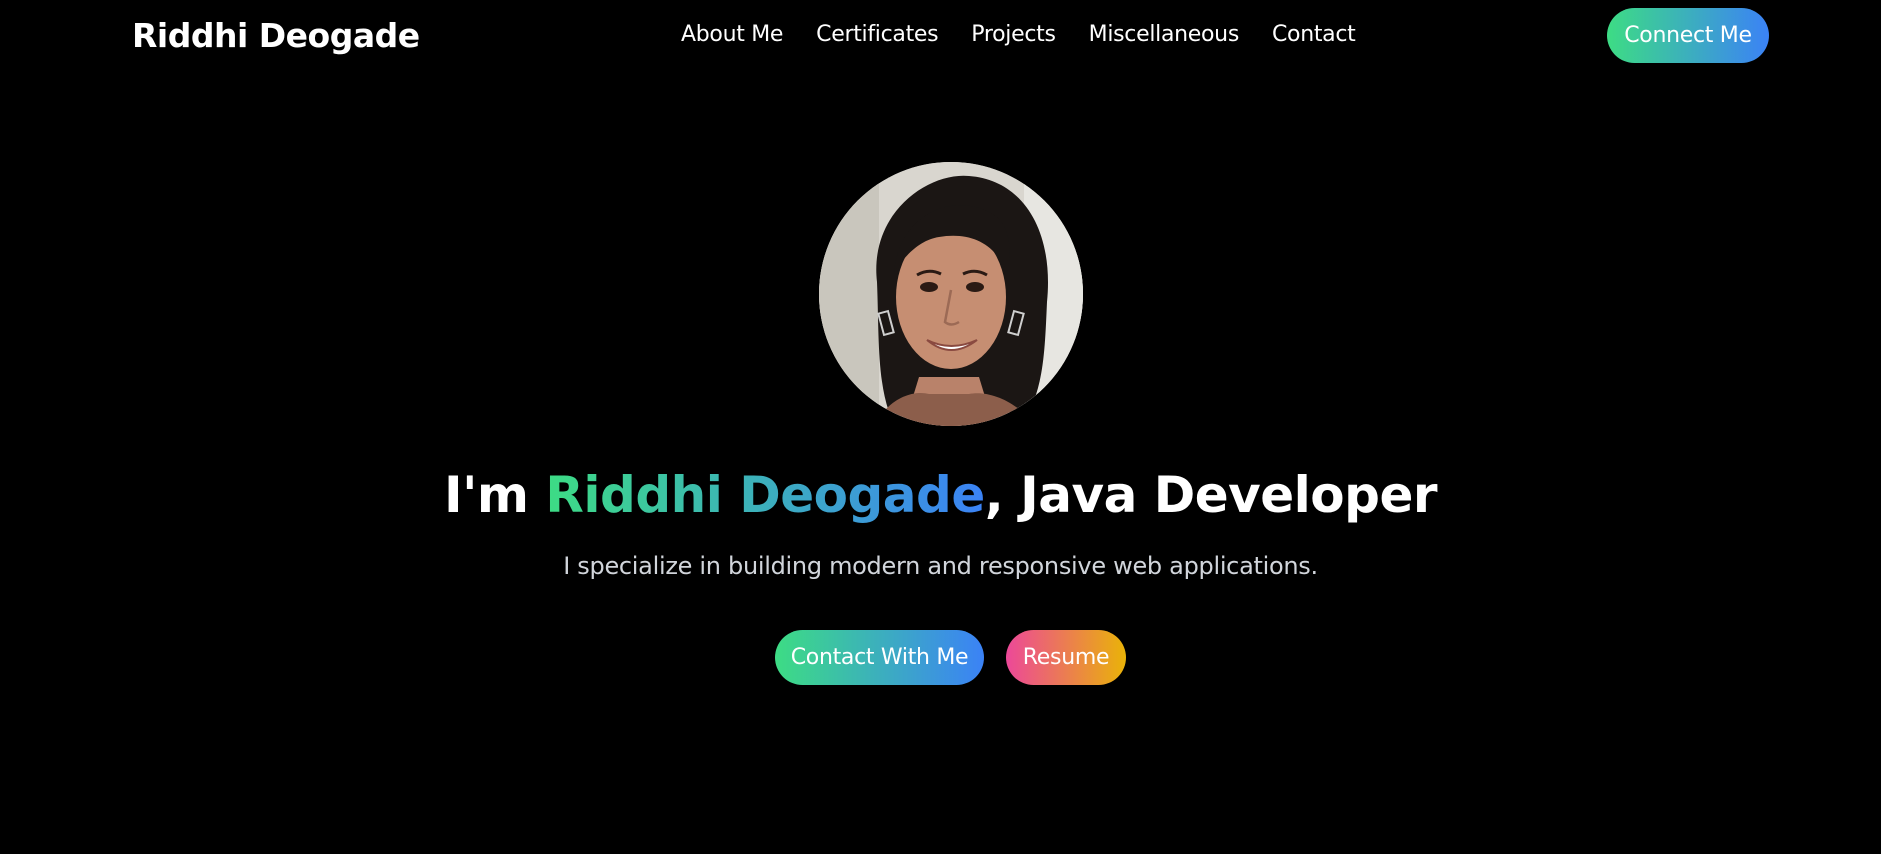 The image size is (1881, 854). Describe the element at coordinates (732, 34) in the screenshot. I see `nav-link-about-me: About Me` at that location.